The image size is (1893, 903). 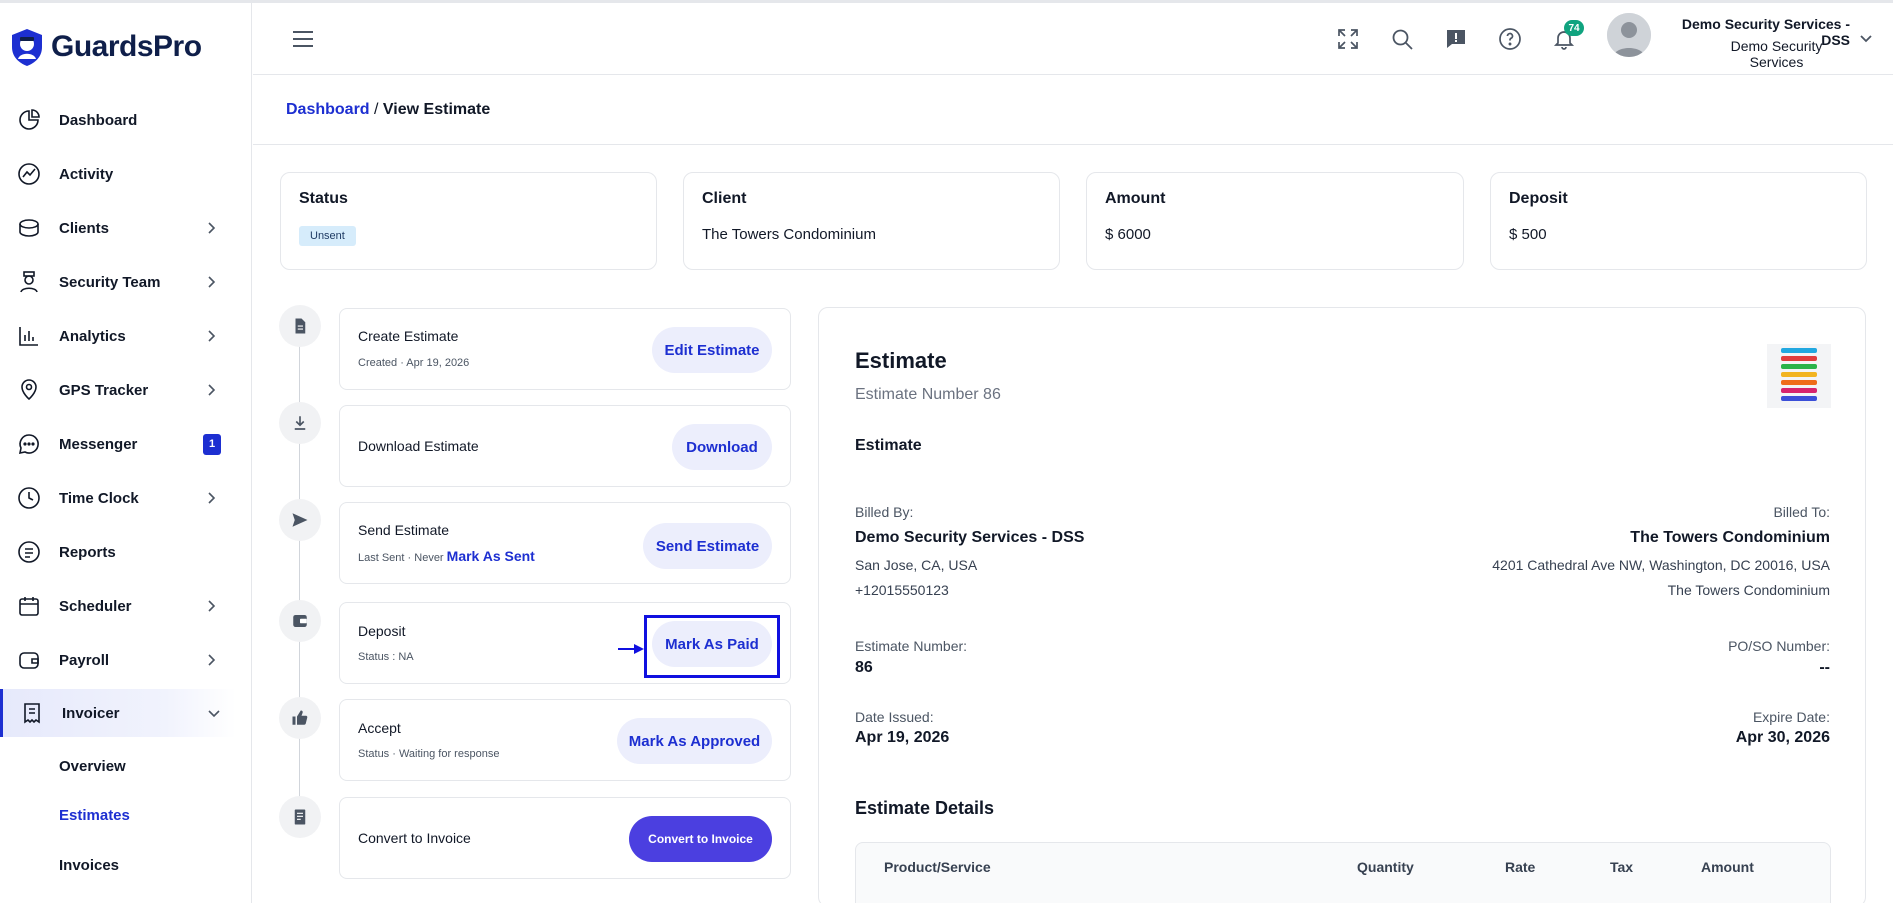 What do you see at coordinates (300, 520) in the screenshot?
I see `send-icon` at bounding box center [300, 520].